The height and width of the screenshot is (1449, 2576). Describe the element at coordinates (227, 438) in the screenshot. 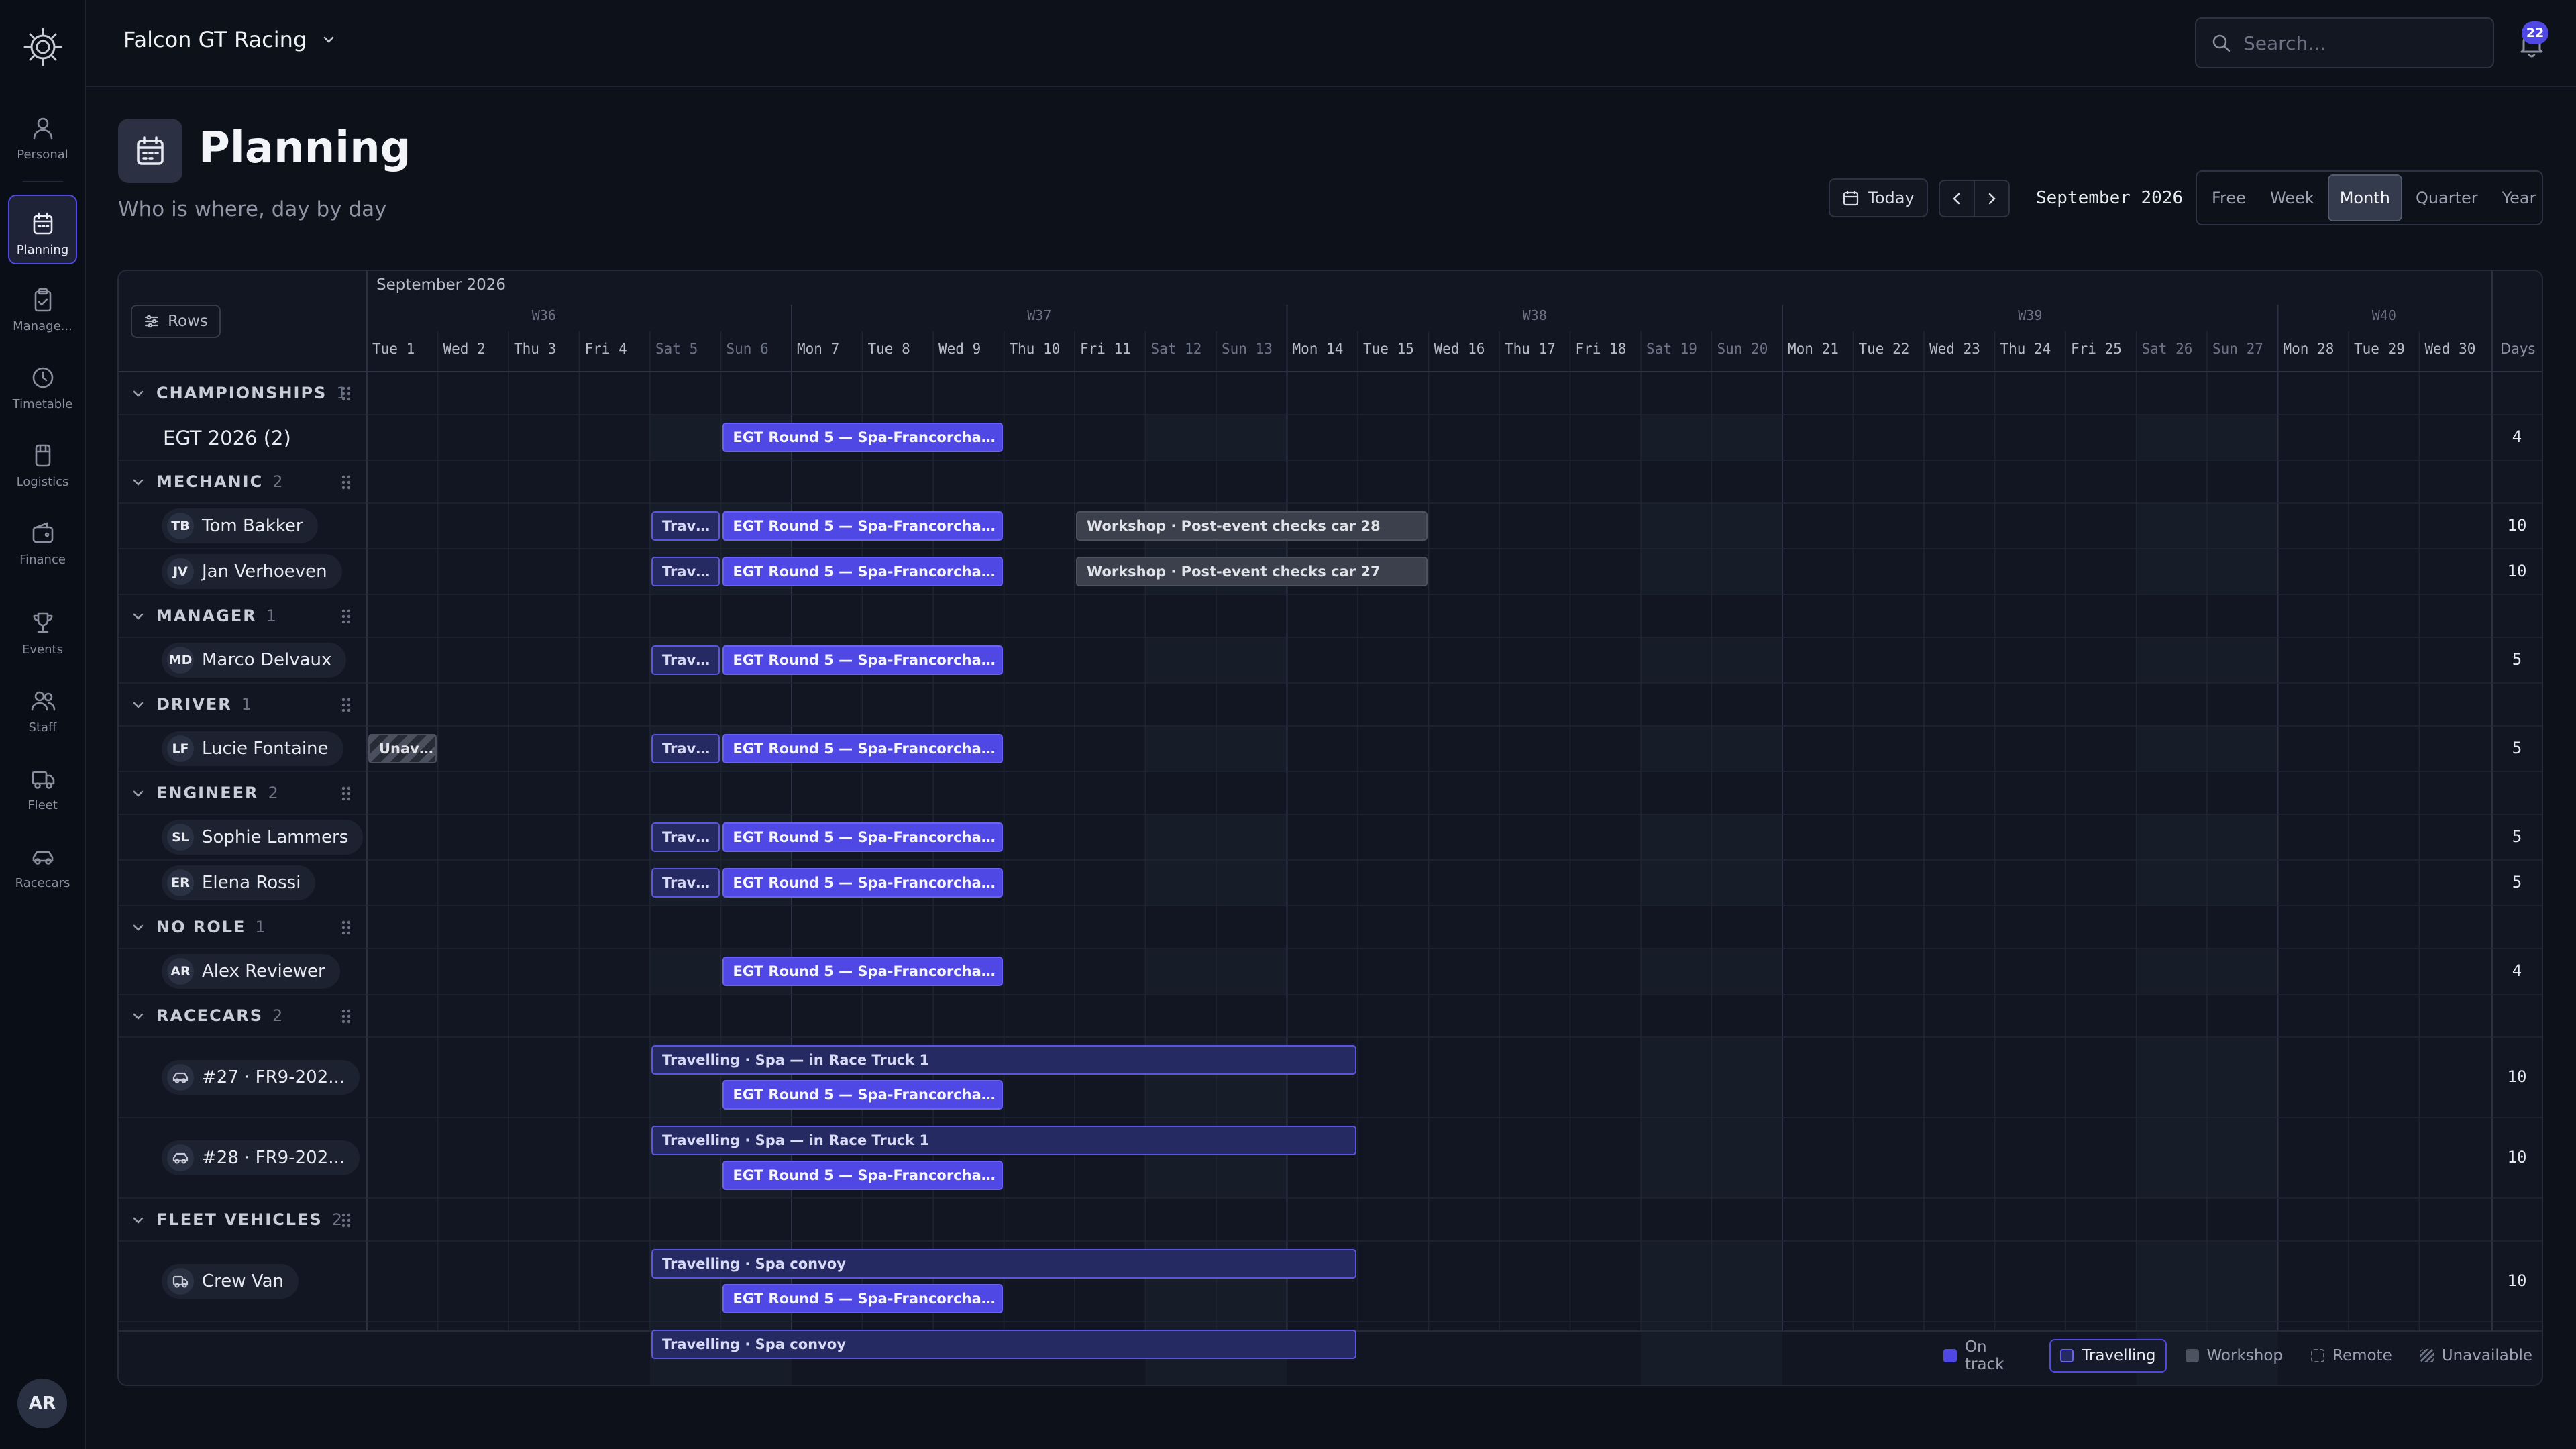

I see `row-label: EGT 2026 (2)` at that location.